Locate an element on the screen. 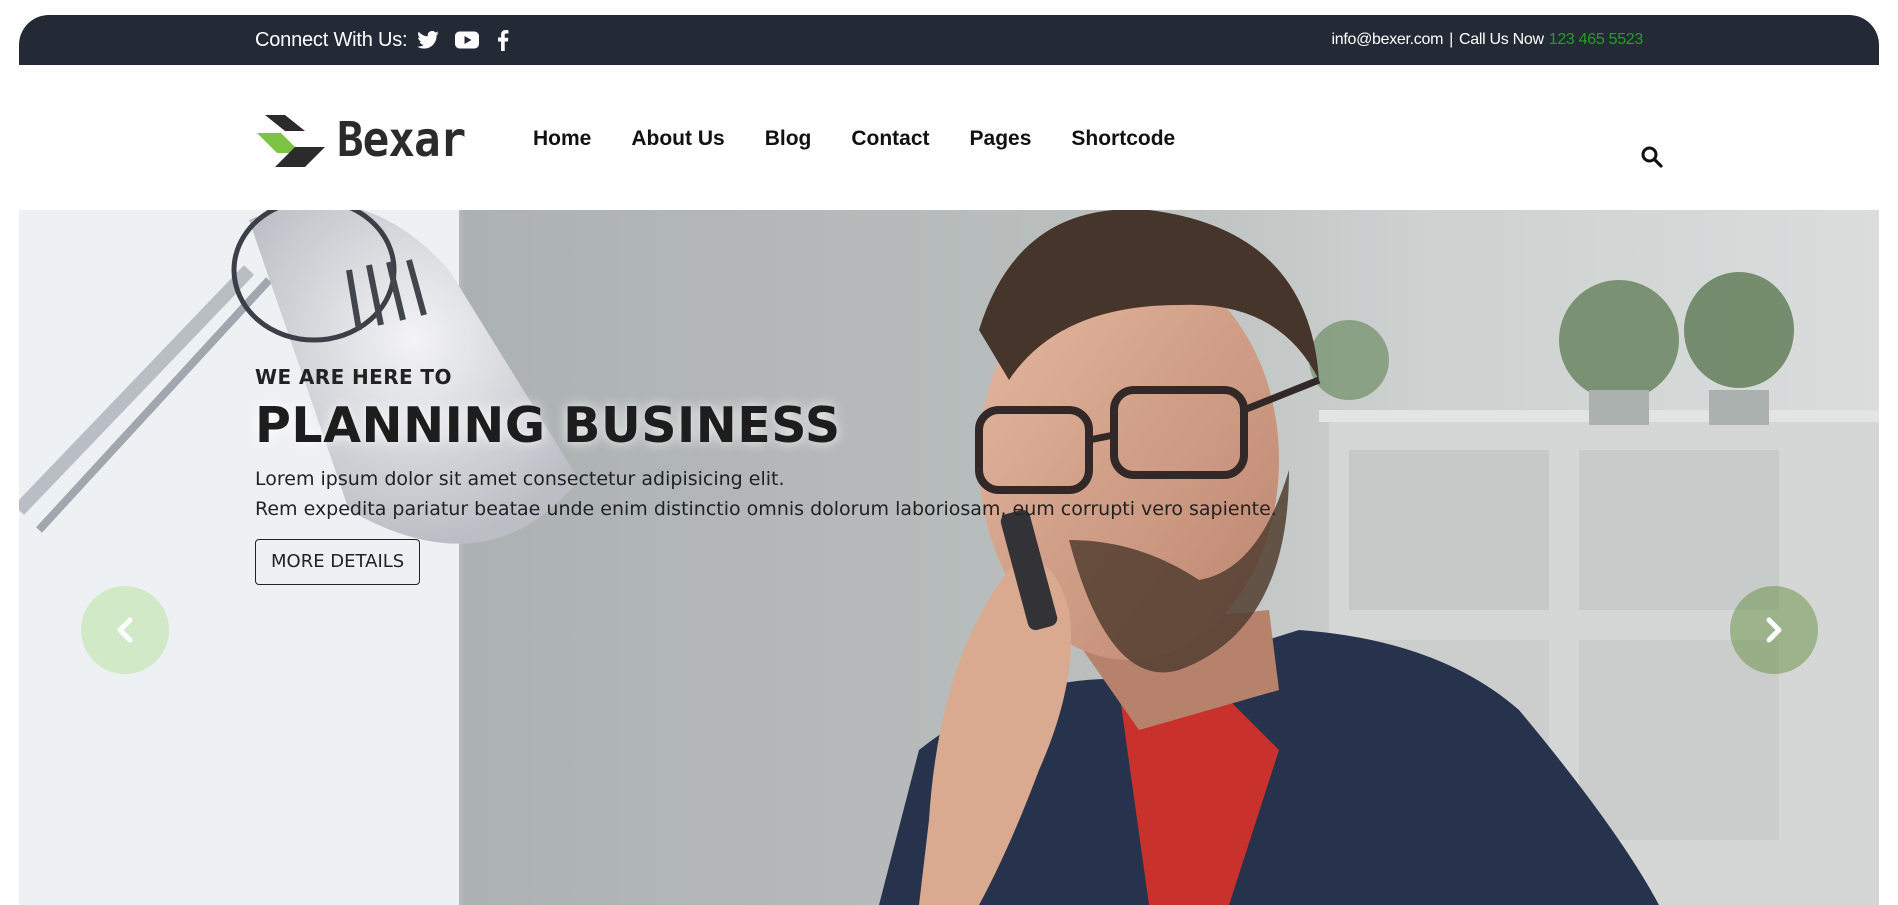 This screenshot has height=905, width=1898. youtube-icon is located at coordinates (467, 40).